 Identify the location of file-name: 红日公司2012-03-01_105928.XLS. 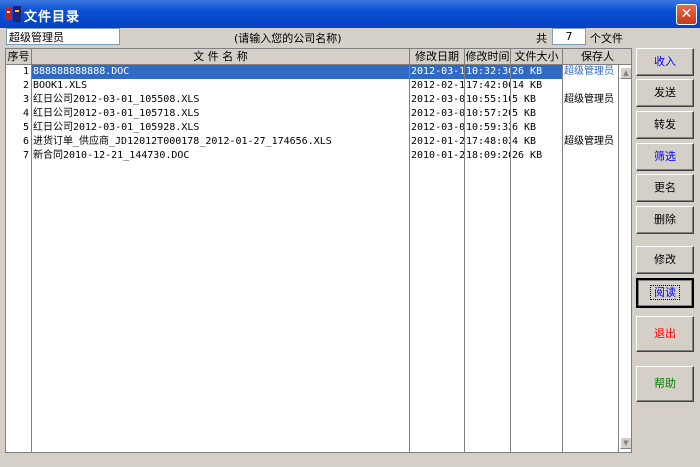
(221, 128).